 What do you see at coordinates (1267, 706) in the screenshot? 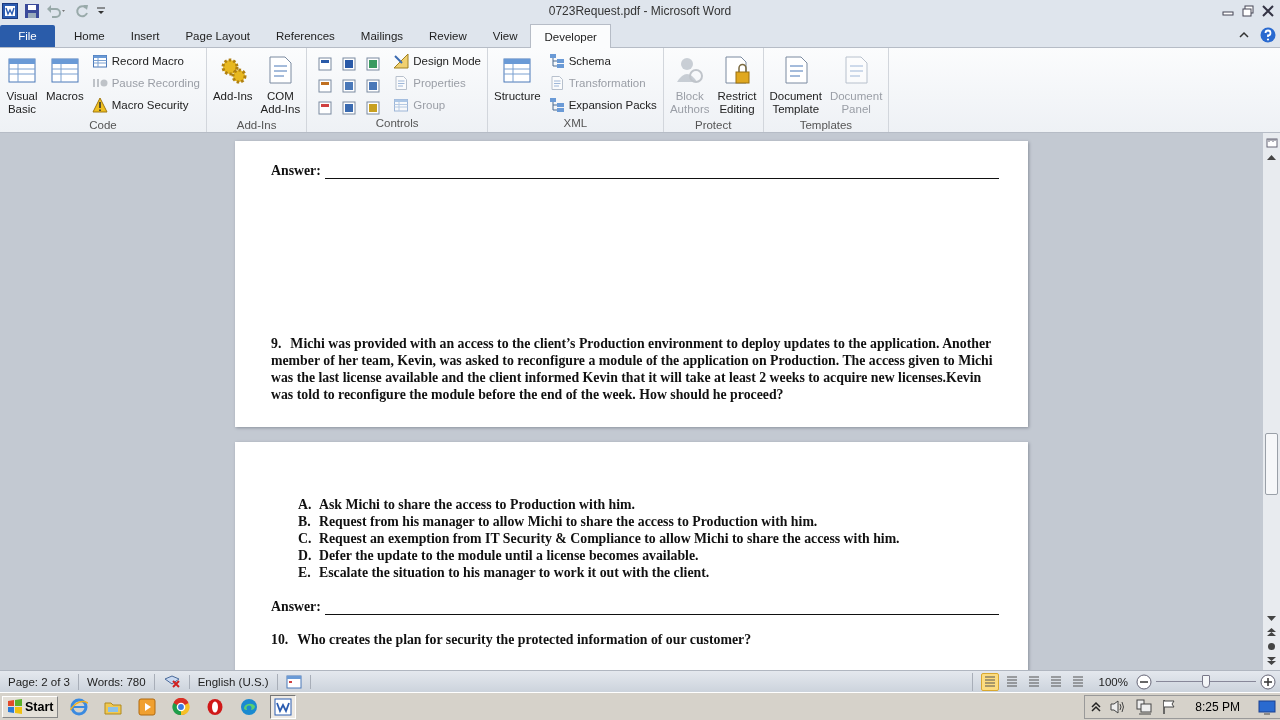
I see `show-desktop-icon` at bounding box center [1267, 706].